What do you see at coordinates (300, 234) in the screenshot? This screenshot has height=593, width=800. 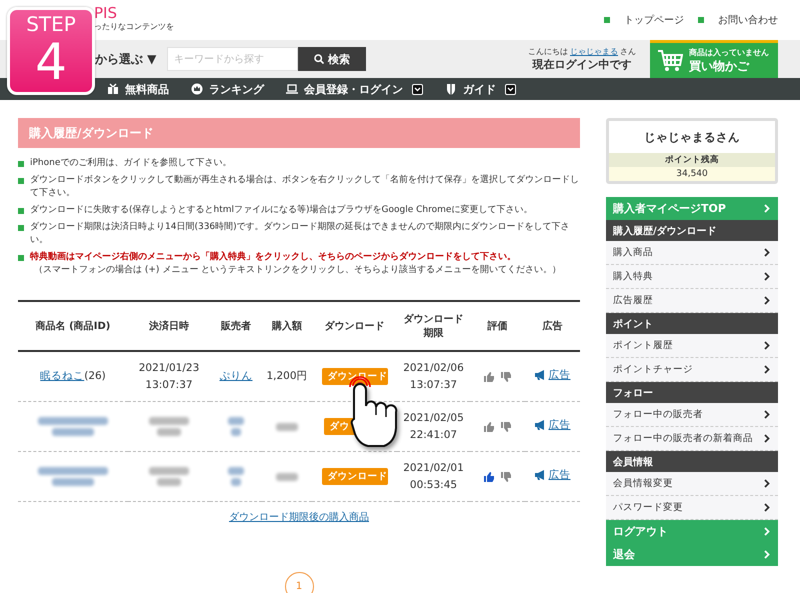 I see `notice-text: ダウンロード期限は決済日時より14日間(336時間)です。ダウンロード期限の延長はできませんので期限内にダウンロードをして下さい。` at bounding box center [300, 234].